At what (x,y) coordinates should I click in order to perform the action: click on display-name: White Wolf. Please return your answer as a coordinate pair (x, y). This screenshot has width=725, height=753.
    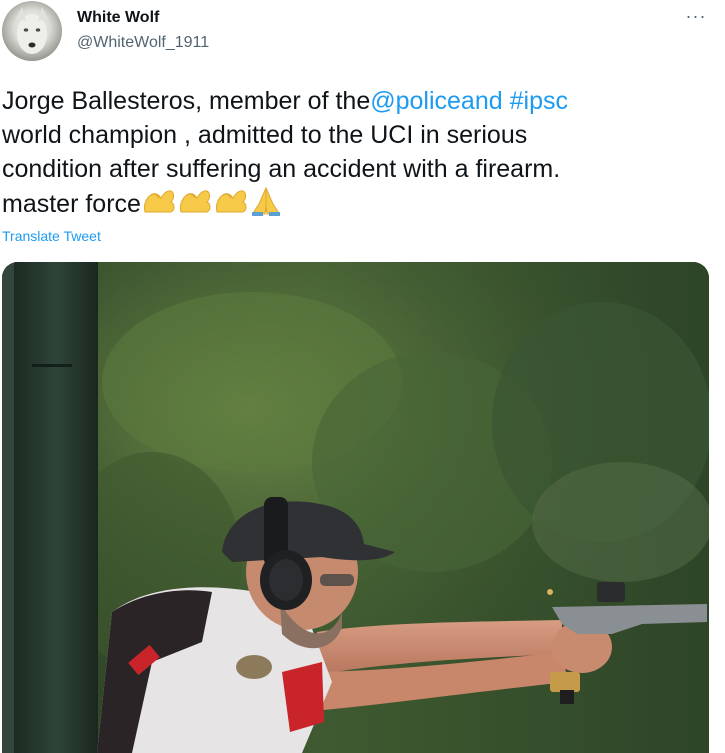
    Looking at the image, I should click on (118, 18).